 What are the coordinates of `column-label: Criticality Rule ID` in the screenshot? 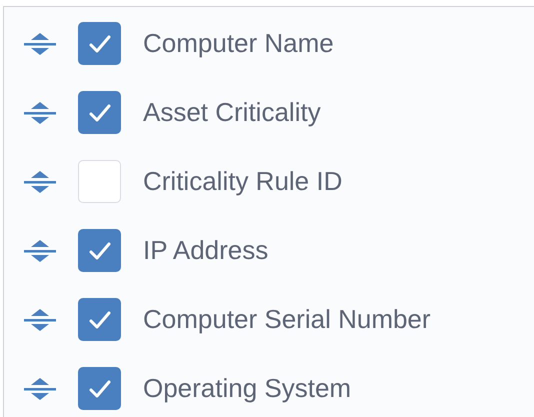 It's located at (242, 181).